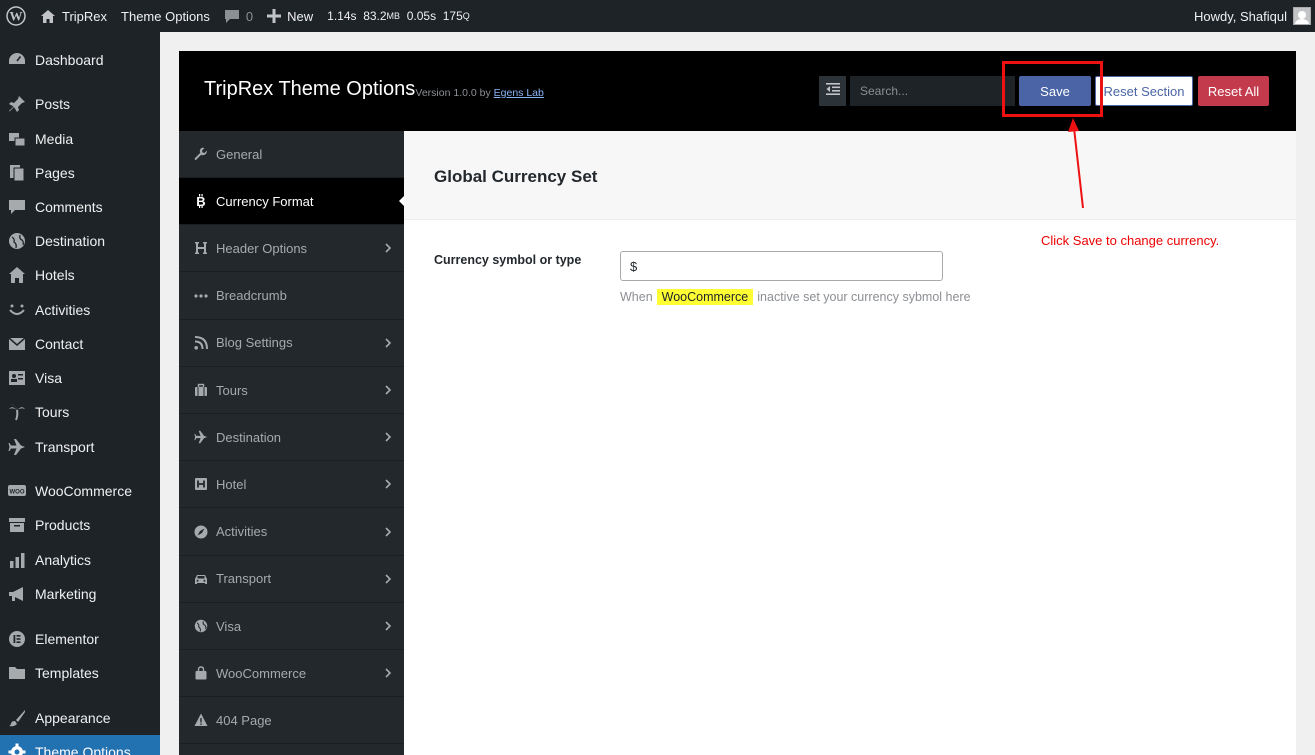  What do you see at coordinates (291, 532) in the screenshot?
I see `nav-item-activities: Activities` at bounding box center [291, 532].